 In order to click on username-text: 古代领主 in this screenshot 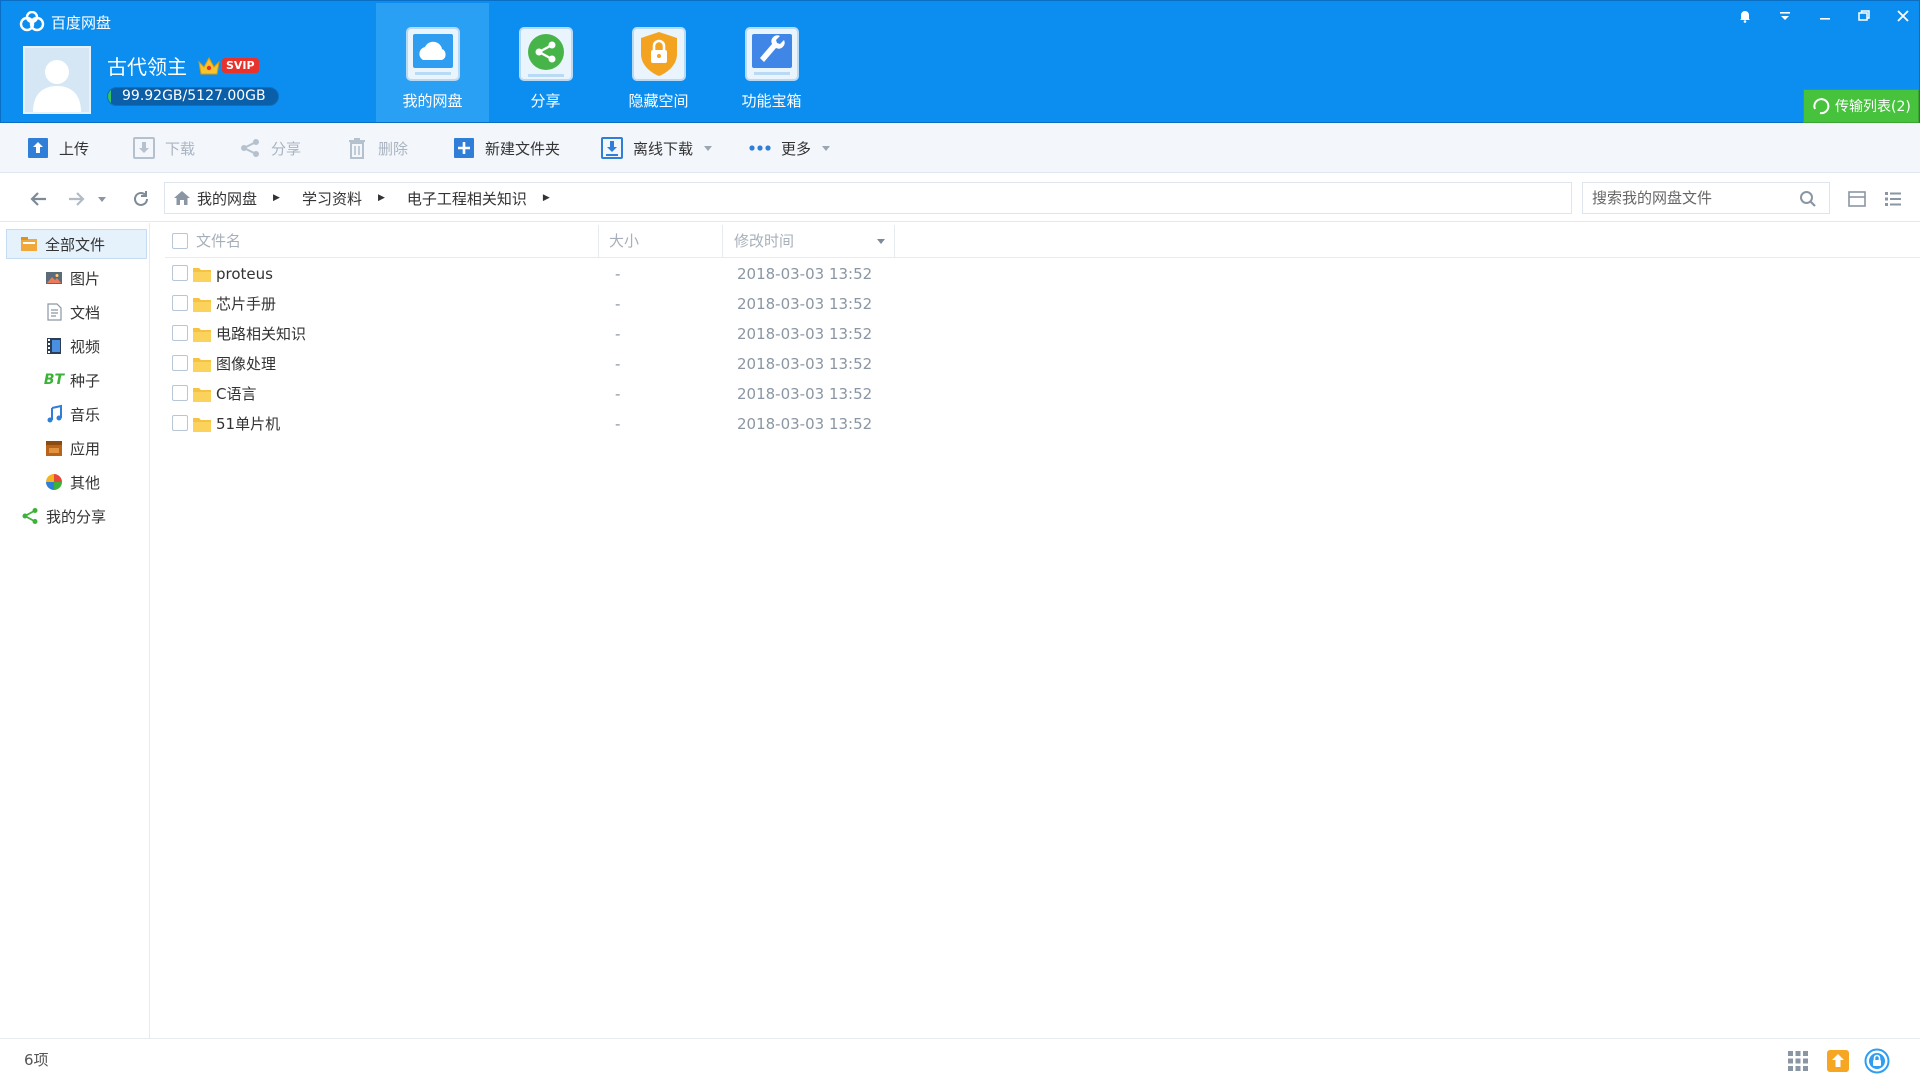, I will do `click(147, 67)`.